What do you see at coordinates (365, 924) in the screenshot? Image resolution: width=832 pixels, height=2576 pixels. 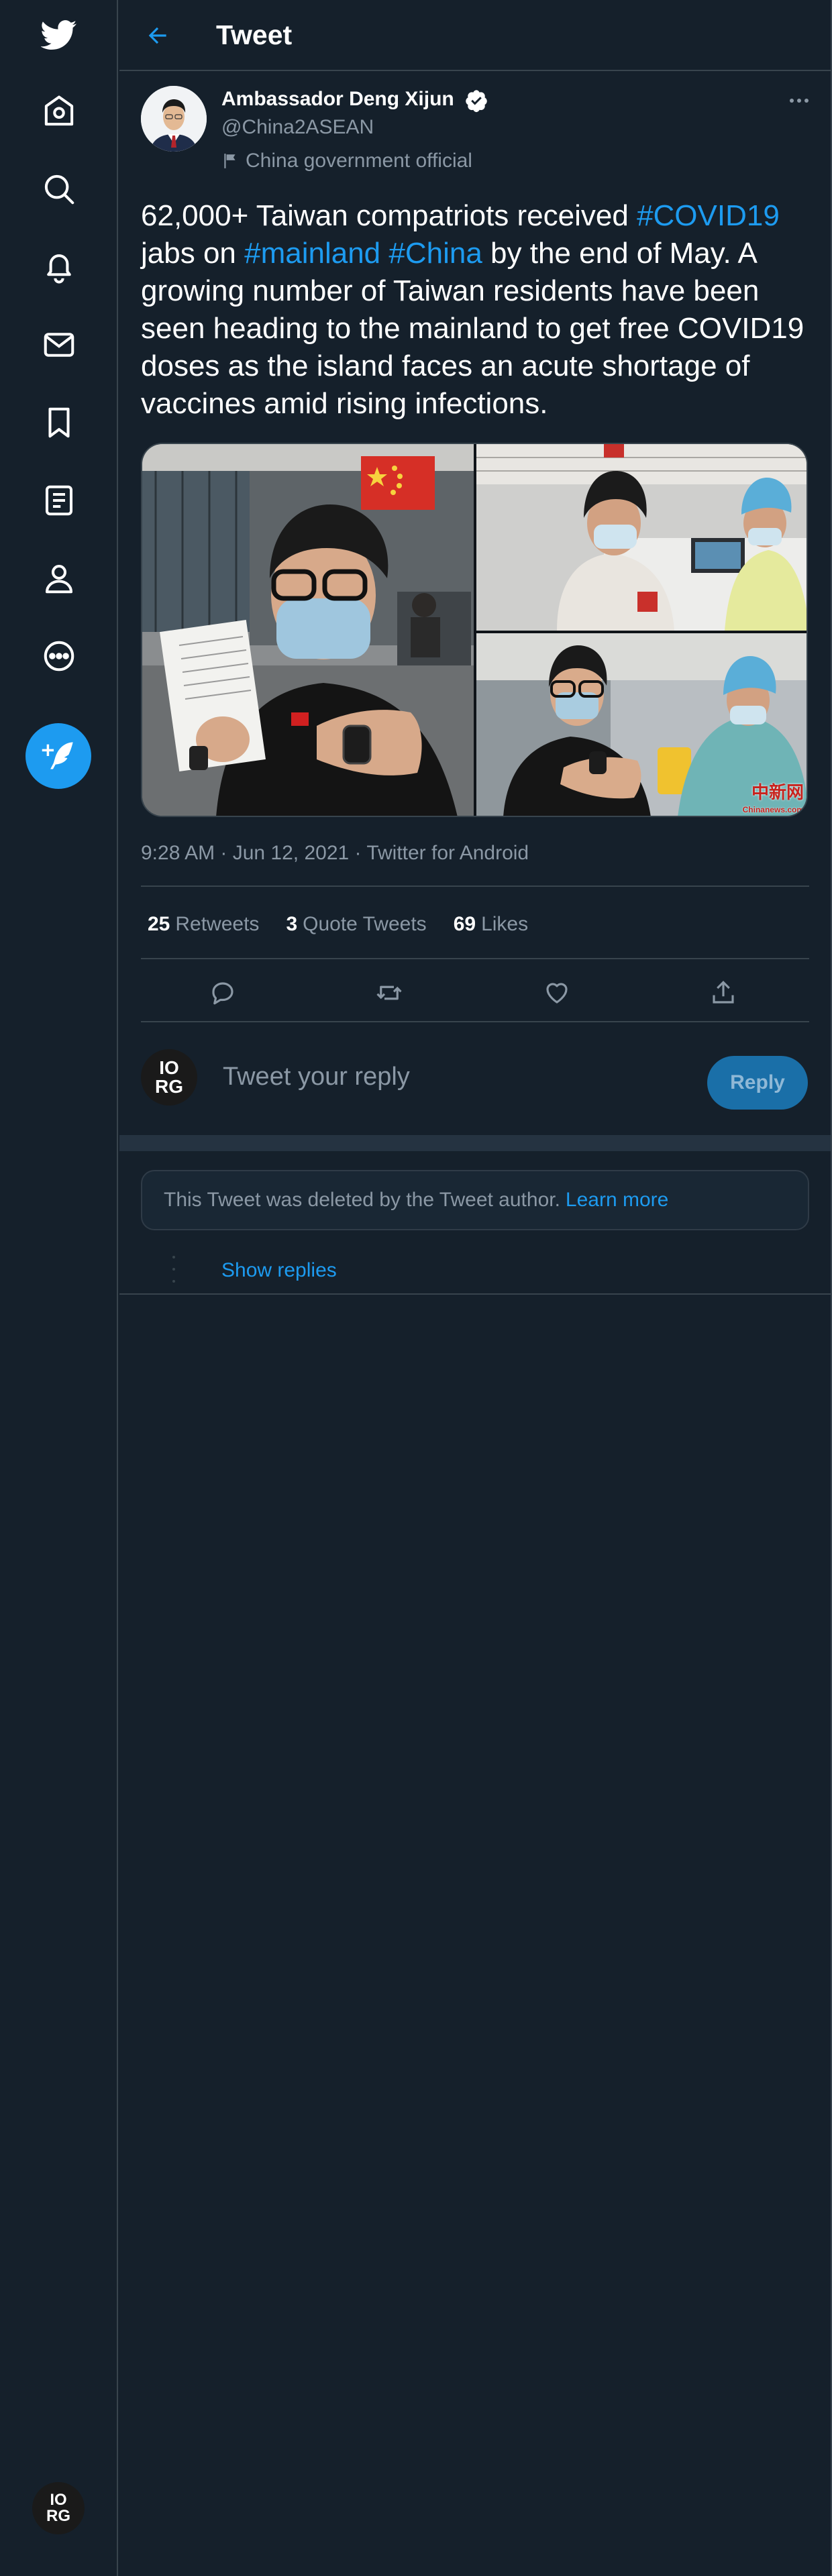 I see `quote-tweets-label: Quote Tweets` at bounding box center [365, 924].